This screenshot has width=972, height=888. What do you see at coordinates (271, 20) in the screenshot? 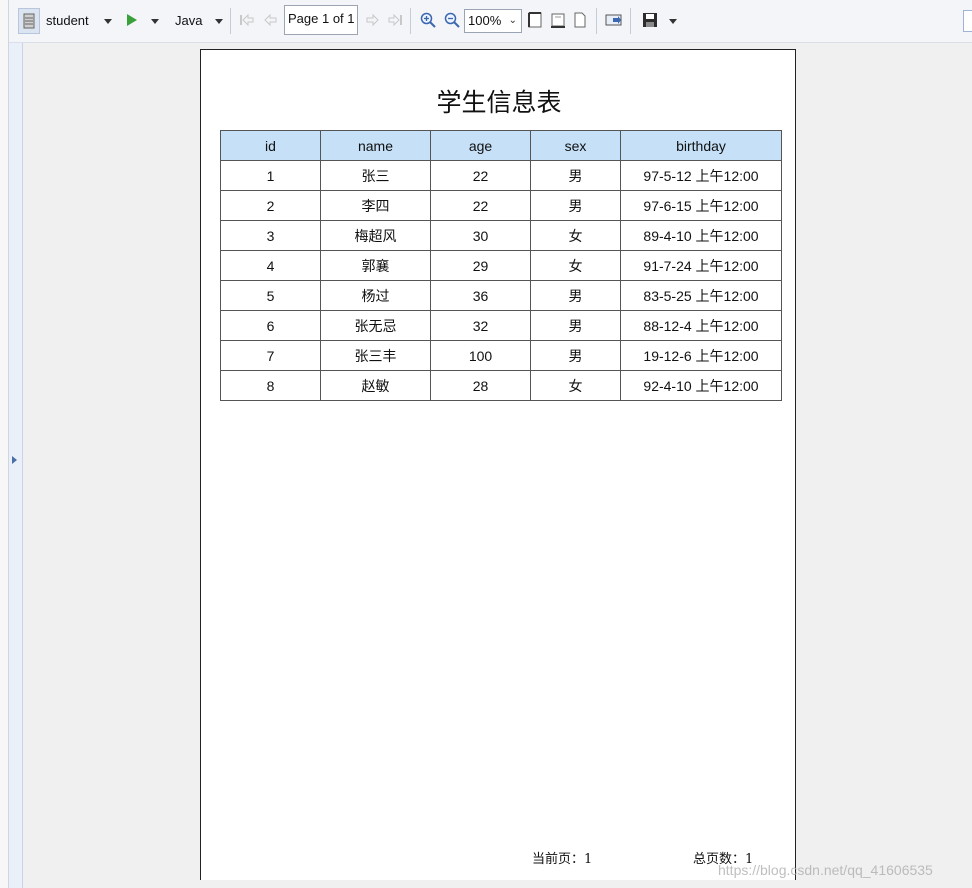
I see `previous-page-icon` at bounding box center [271, 20].